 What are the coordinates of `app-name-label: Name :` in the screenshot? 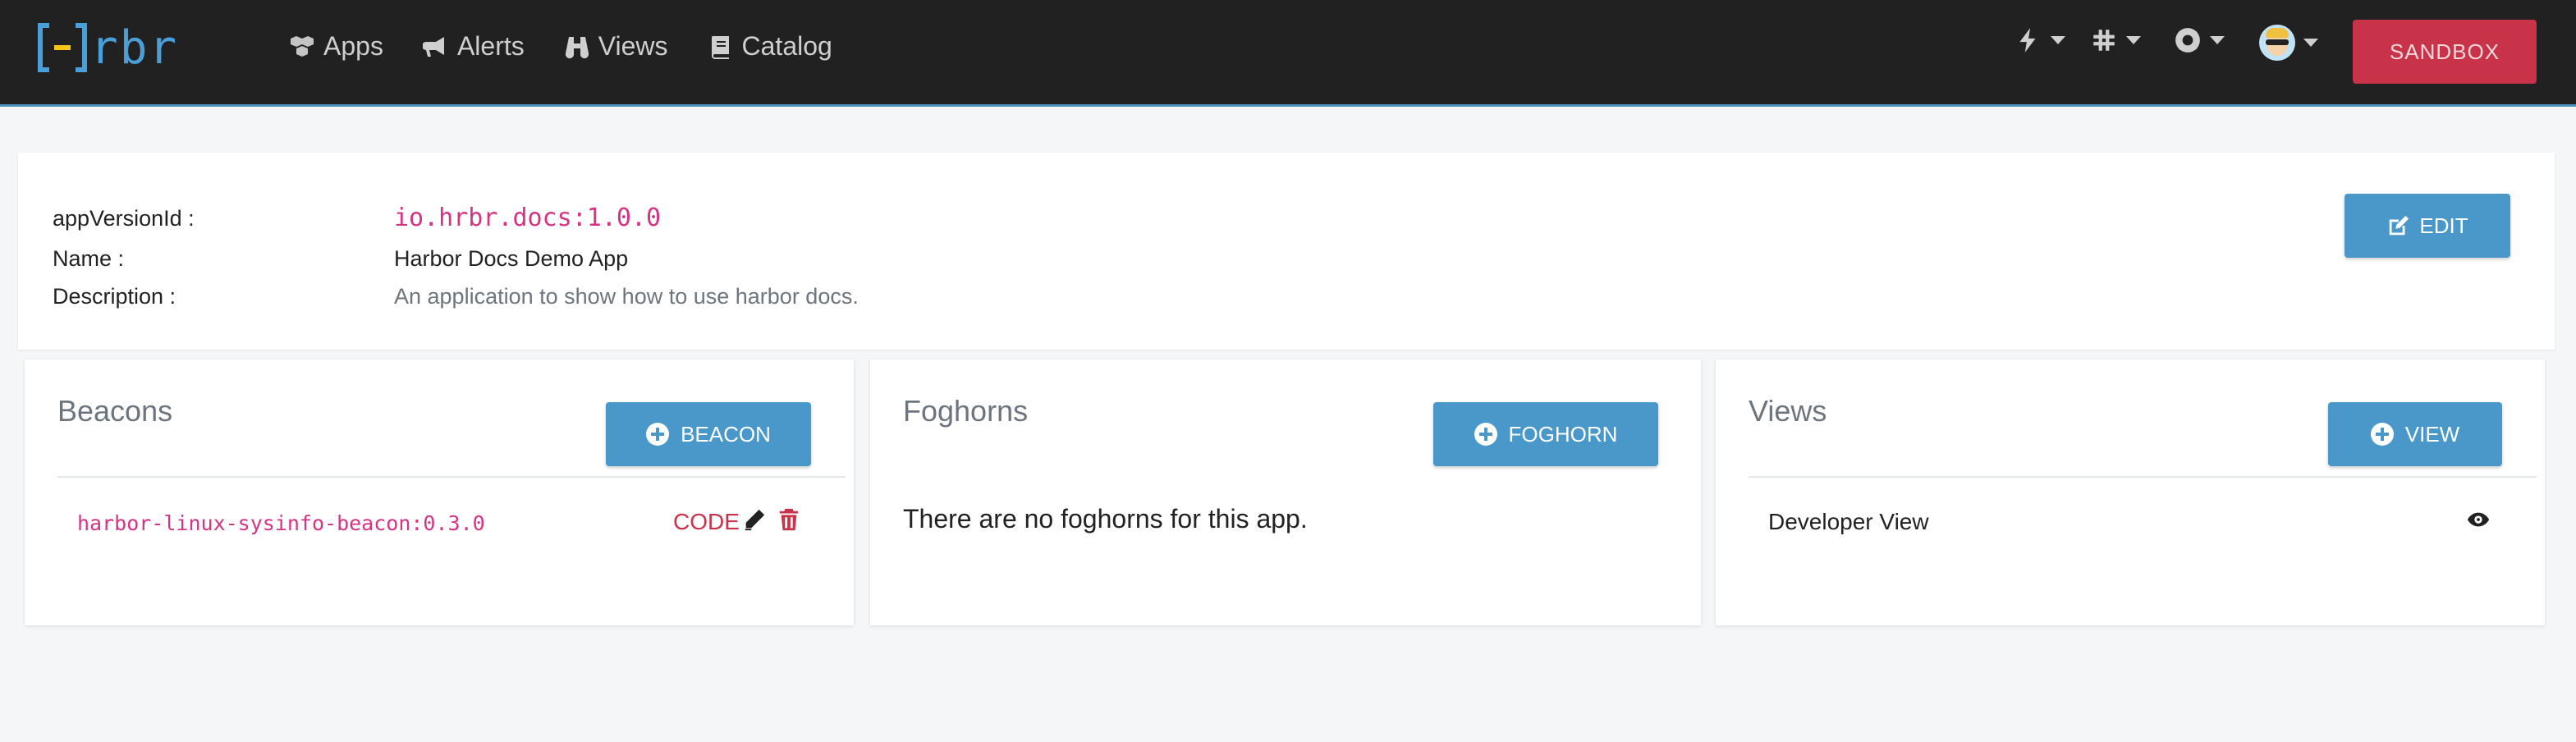 It's located at (89, 258).